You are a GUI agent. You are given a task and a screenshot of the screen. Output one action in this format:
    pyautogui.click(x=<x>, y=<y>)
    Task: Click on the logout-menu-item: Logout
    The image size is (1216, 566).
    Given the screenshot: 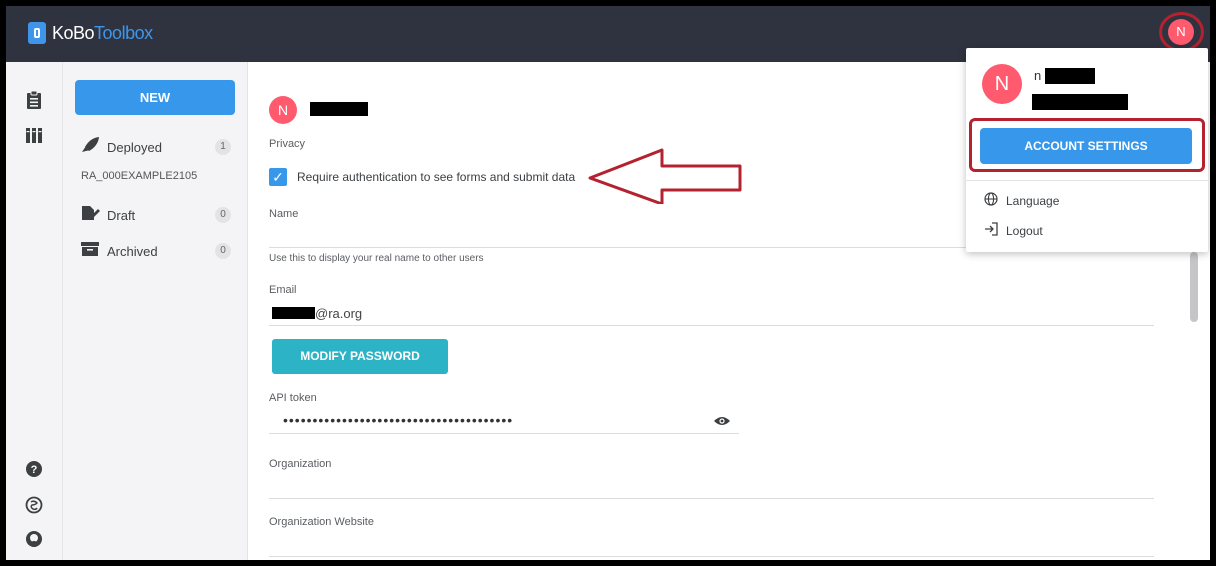 What is the action you would take?
    pyautogui.click(x=1013, y=230)
    